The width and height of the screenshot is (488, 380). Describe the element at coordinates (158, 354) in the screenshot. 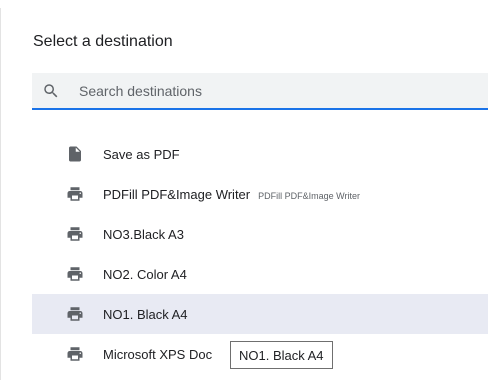

I see `destination-label: Microsoft XPS Doc` at that location.